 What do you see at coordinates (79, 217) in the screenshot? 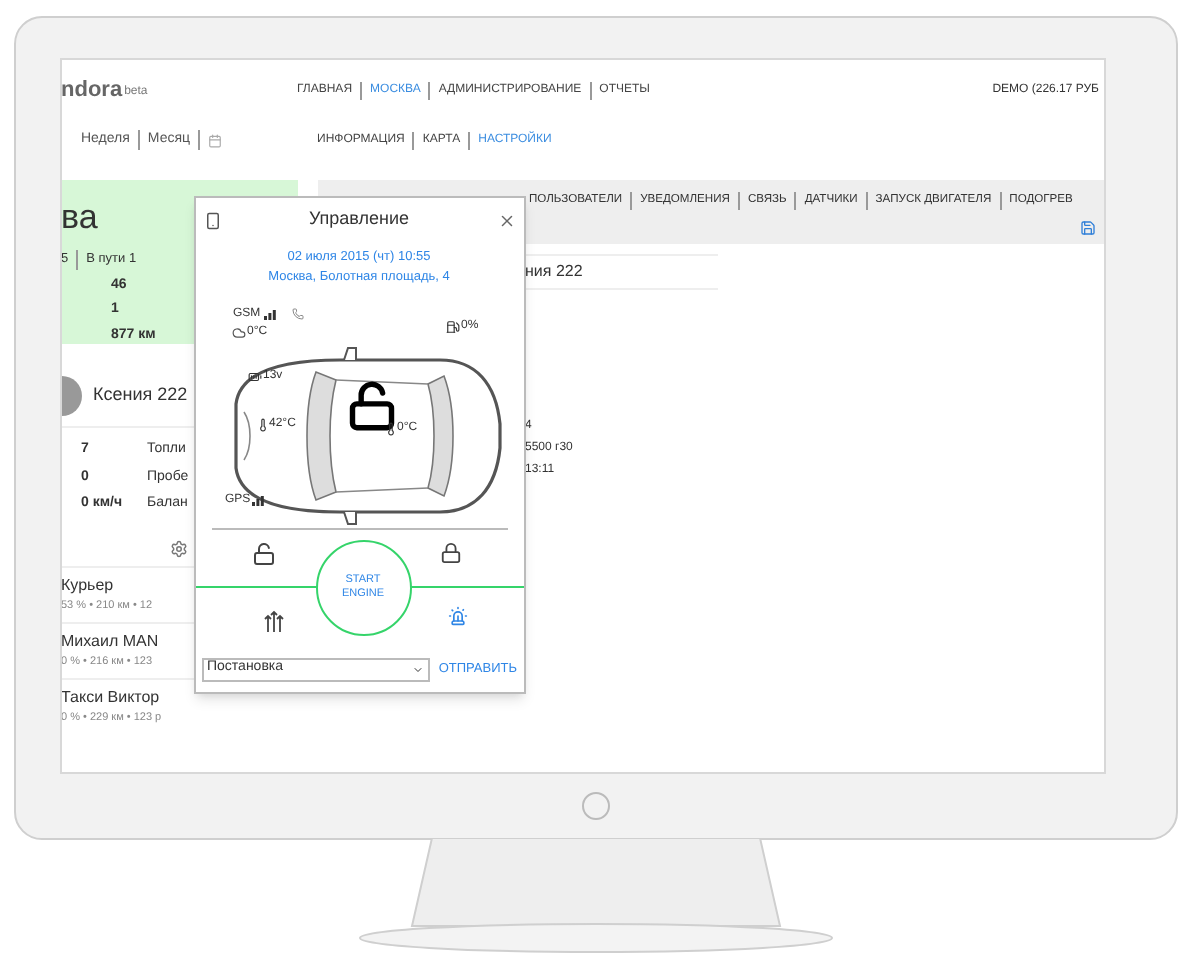
I see `summary-title: ва` at bounding box center [79, 217].